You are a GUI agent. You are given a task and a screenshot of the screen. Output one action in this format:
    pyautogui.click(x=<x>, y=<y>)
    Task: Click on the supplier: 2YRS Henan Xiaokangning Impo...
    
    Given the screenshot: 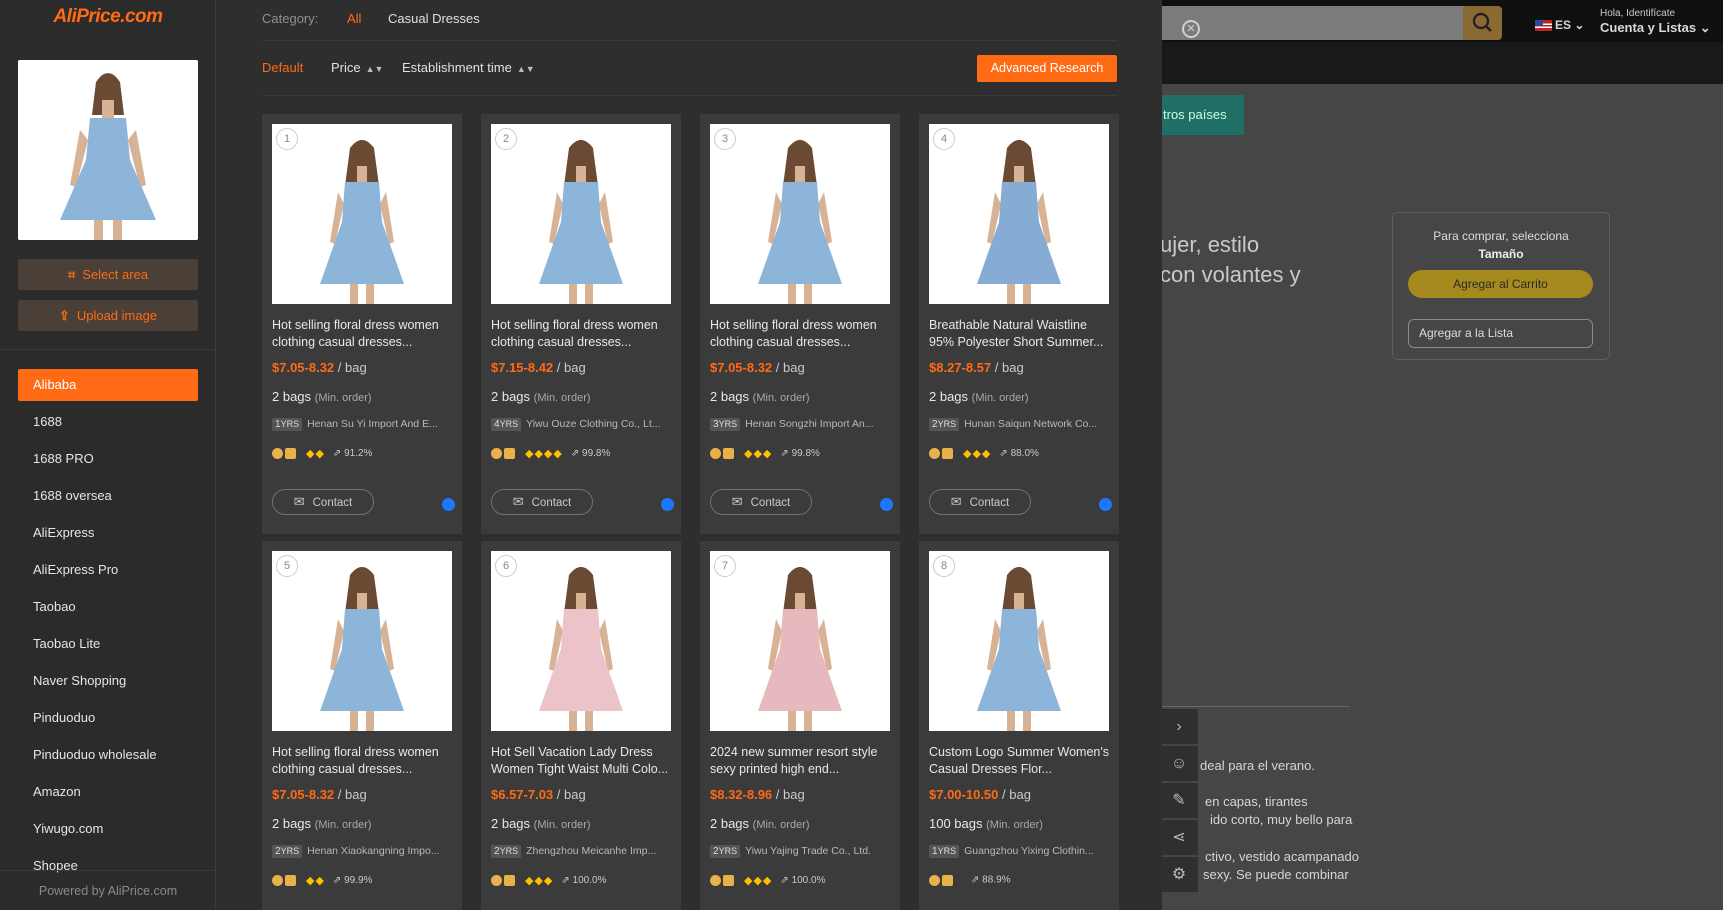 What is the action you would take?
    pyautogui.click(x=363, y=851)
    